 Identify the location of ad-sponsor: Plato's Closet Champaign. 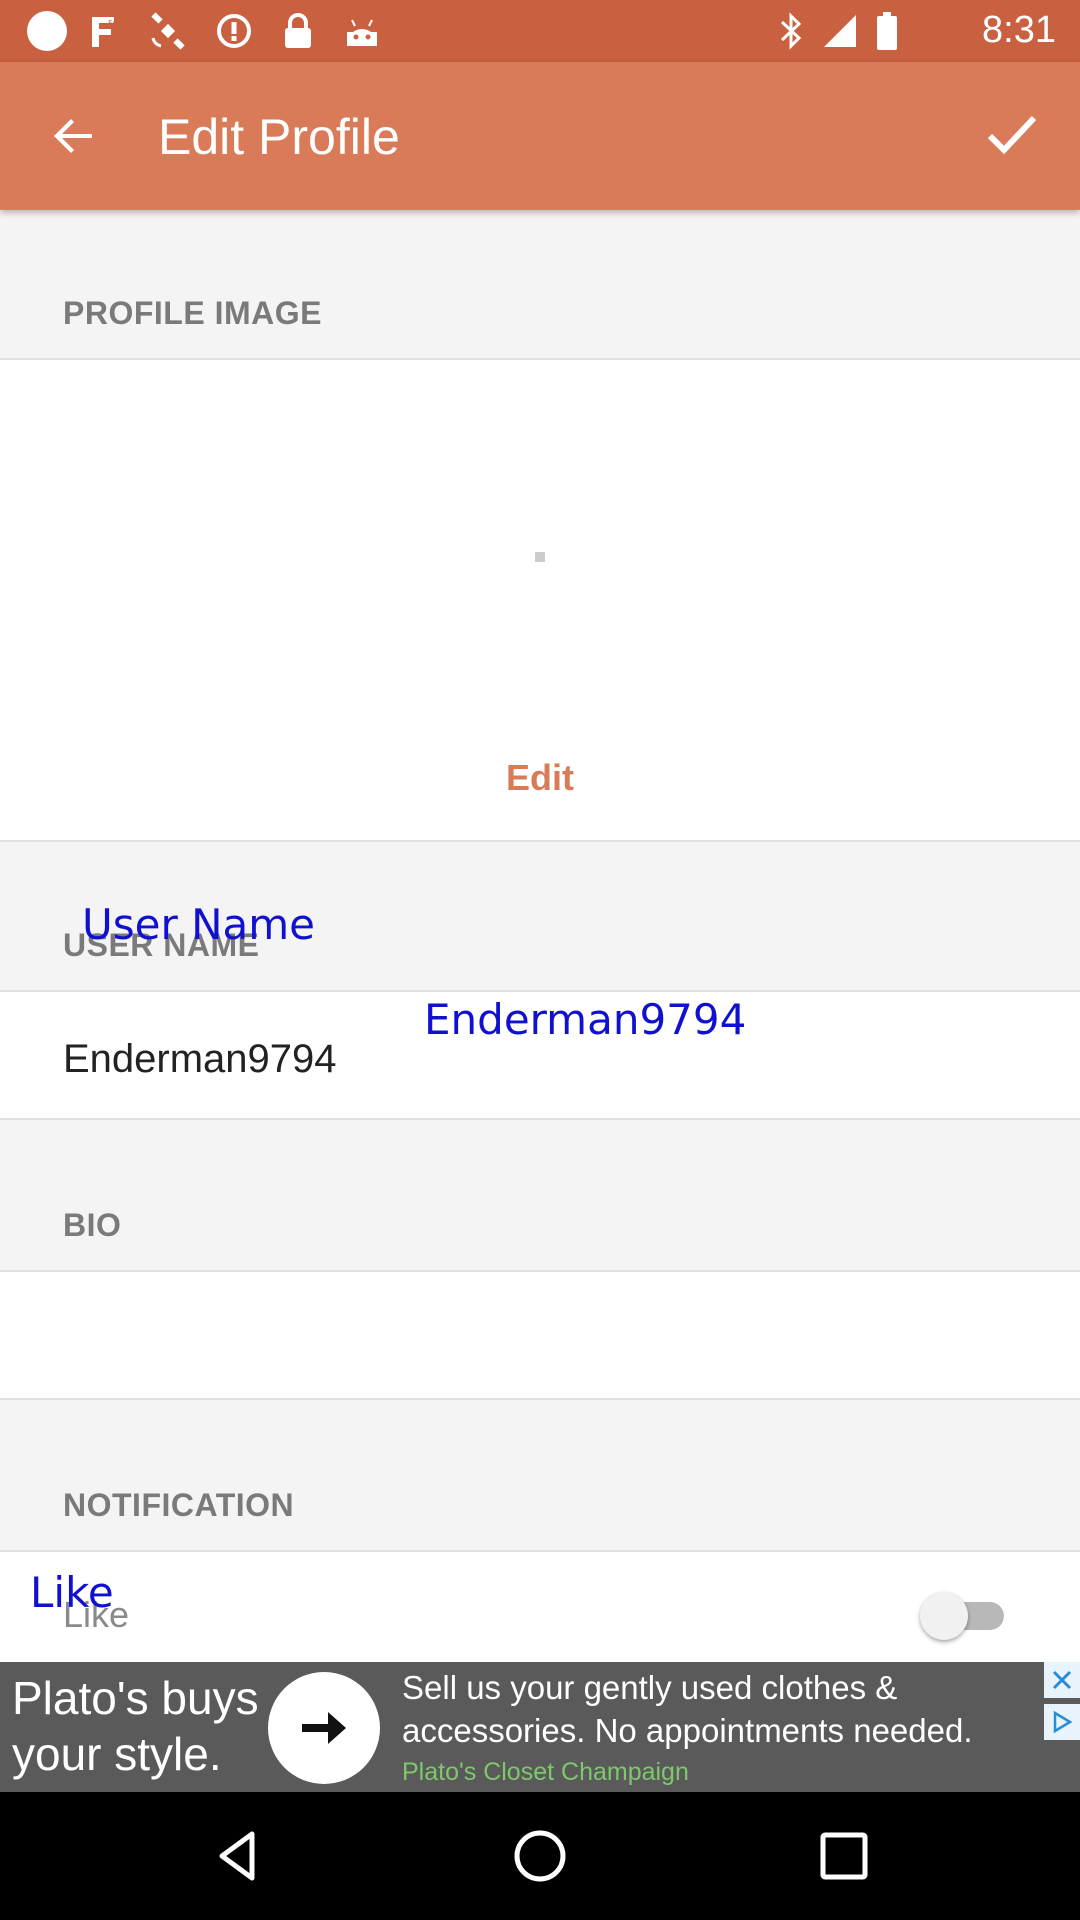
(545, 1772).